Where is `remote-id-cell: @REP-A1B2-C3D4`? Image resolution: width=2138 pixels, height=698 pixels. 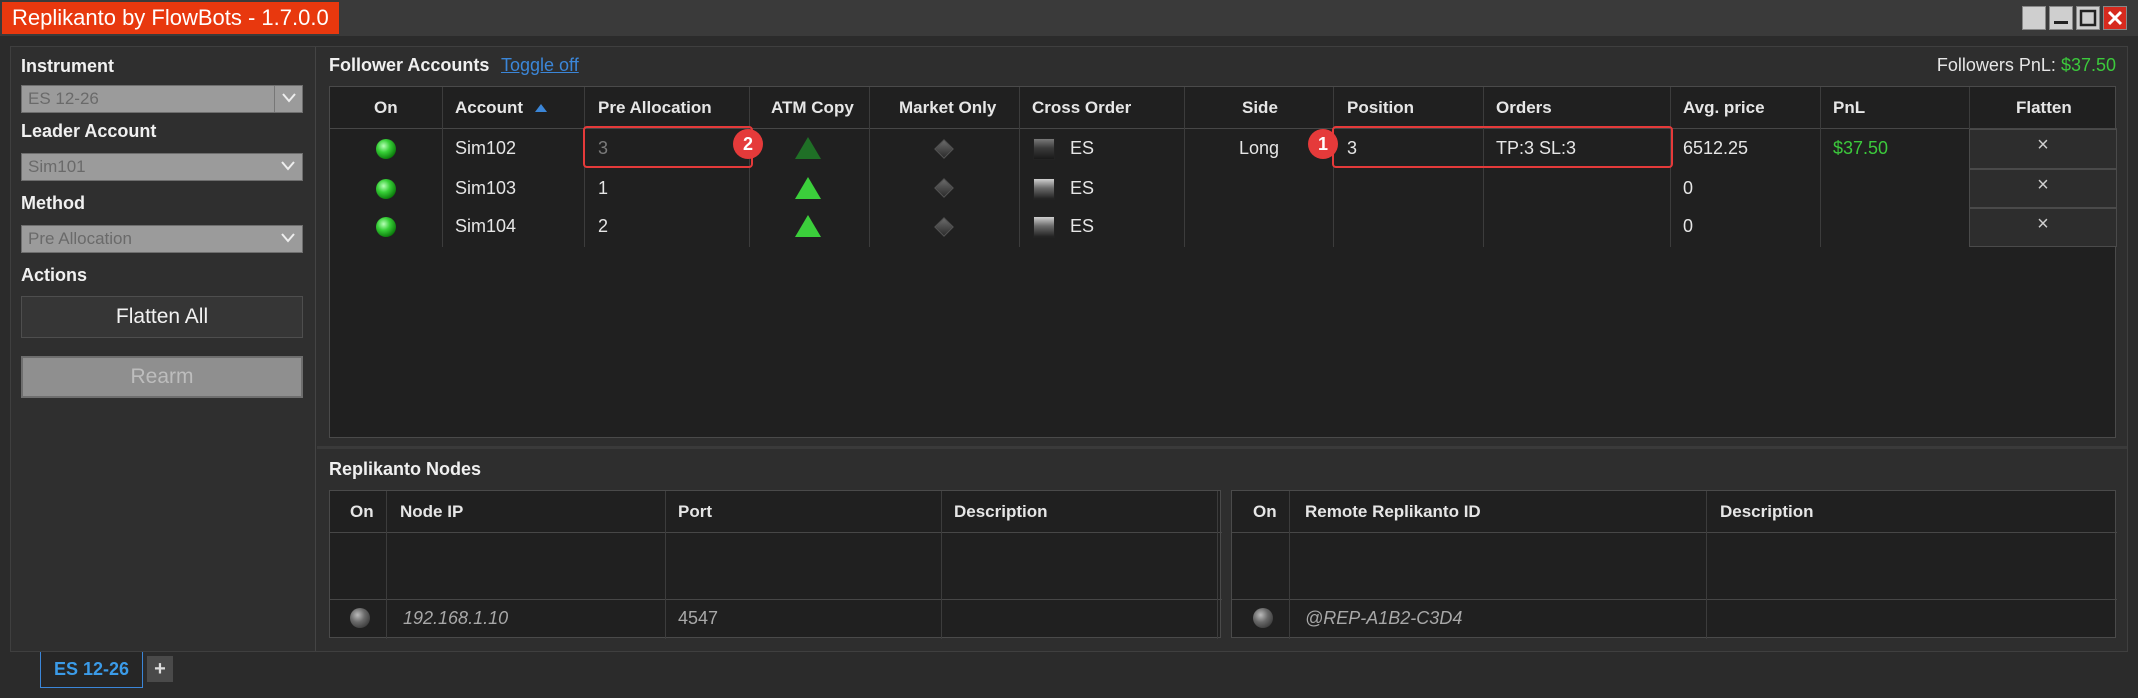 remote-id-cell: @REP-A1B2-C3D4 is located at coordinates (1384, 618).